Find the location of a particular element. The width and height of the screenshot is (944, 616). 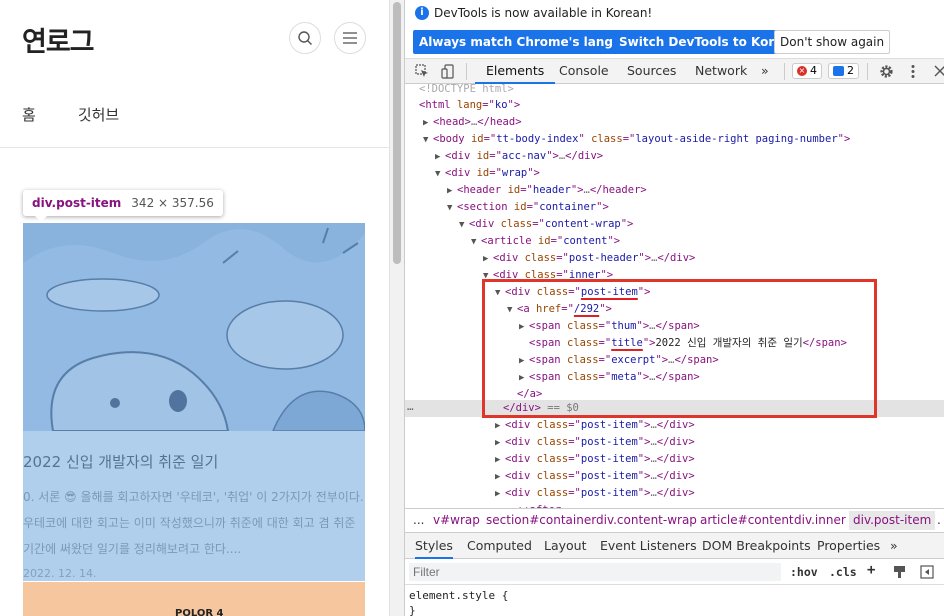

dom-line: ▼ <div class="content-wrap"> is located at coordinates (701, 224).